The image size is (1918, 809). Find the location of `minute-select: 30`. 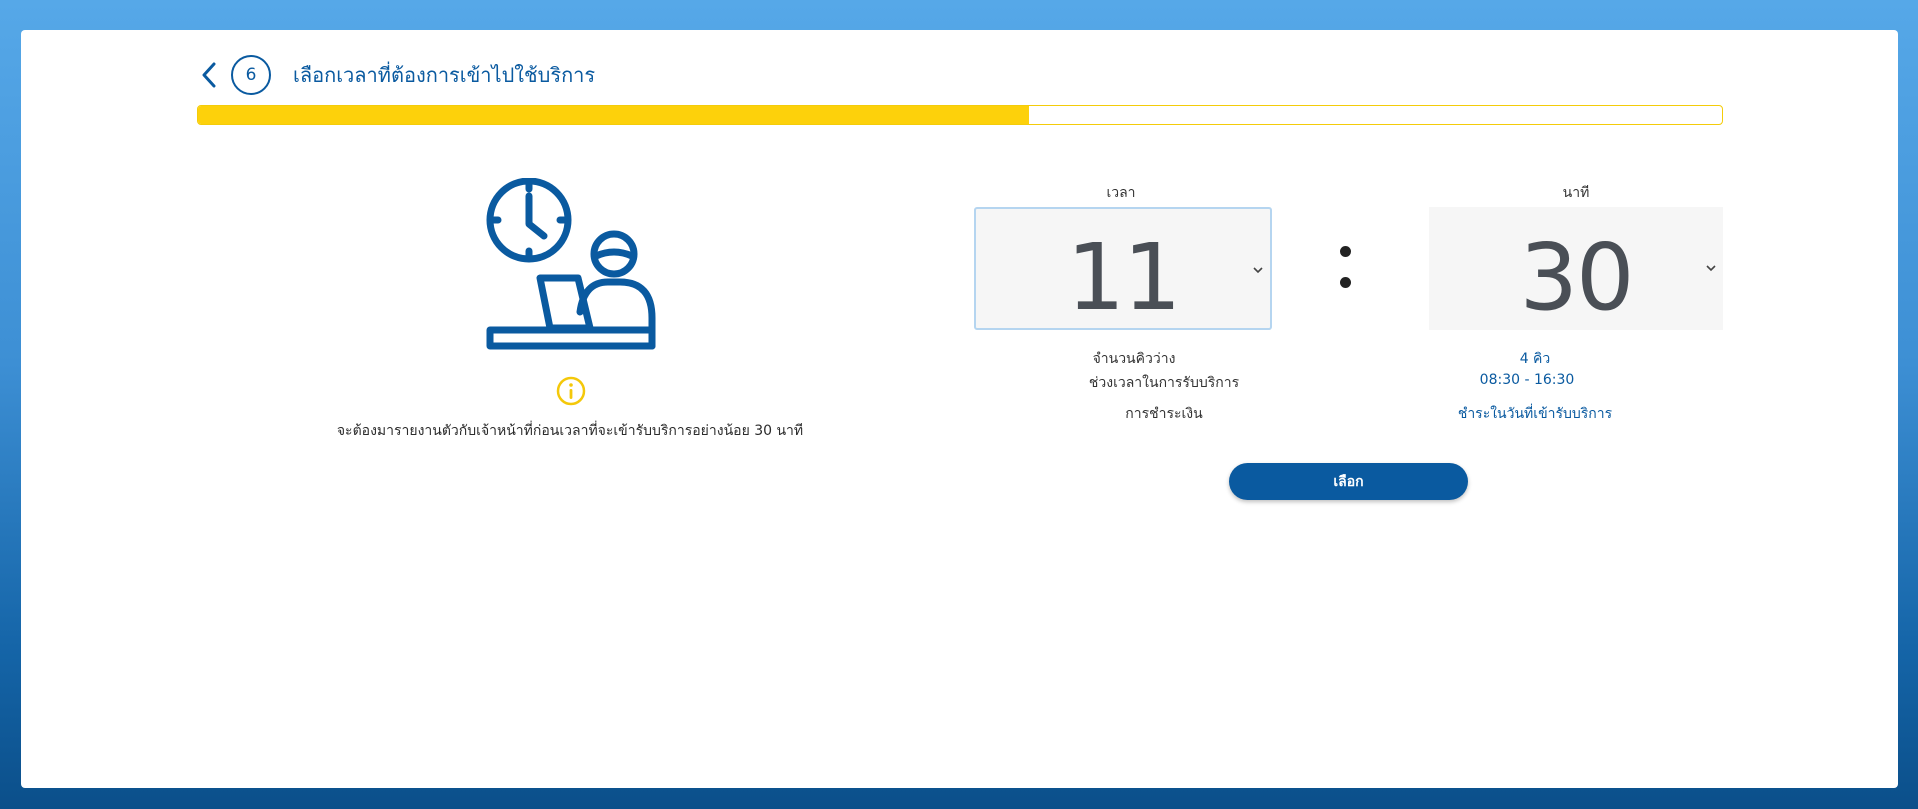

minute-select: 30 is located at coordinates (1576, 269).